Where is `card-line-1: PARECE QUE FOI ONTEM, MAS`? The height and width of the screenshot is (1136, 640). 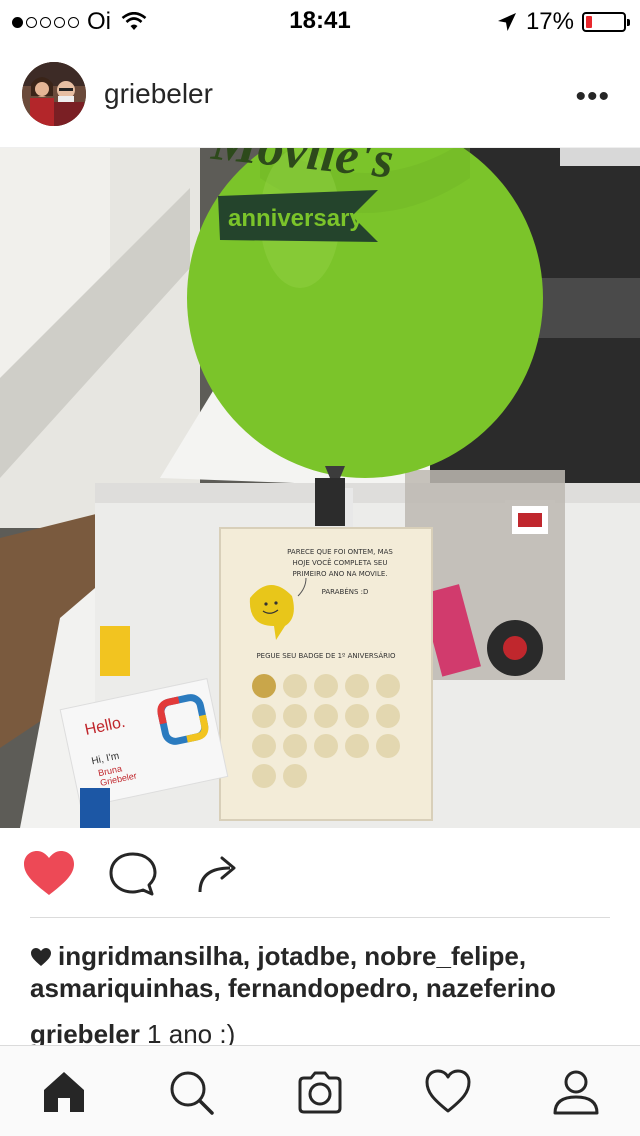 card-line-1: PARECE QUE FOI ONTEM, MAS is located at coordinates (340, 552).